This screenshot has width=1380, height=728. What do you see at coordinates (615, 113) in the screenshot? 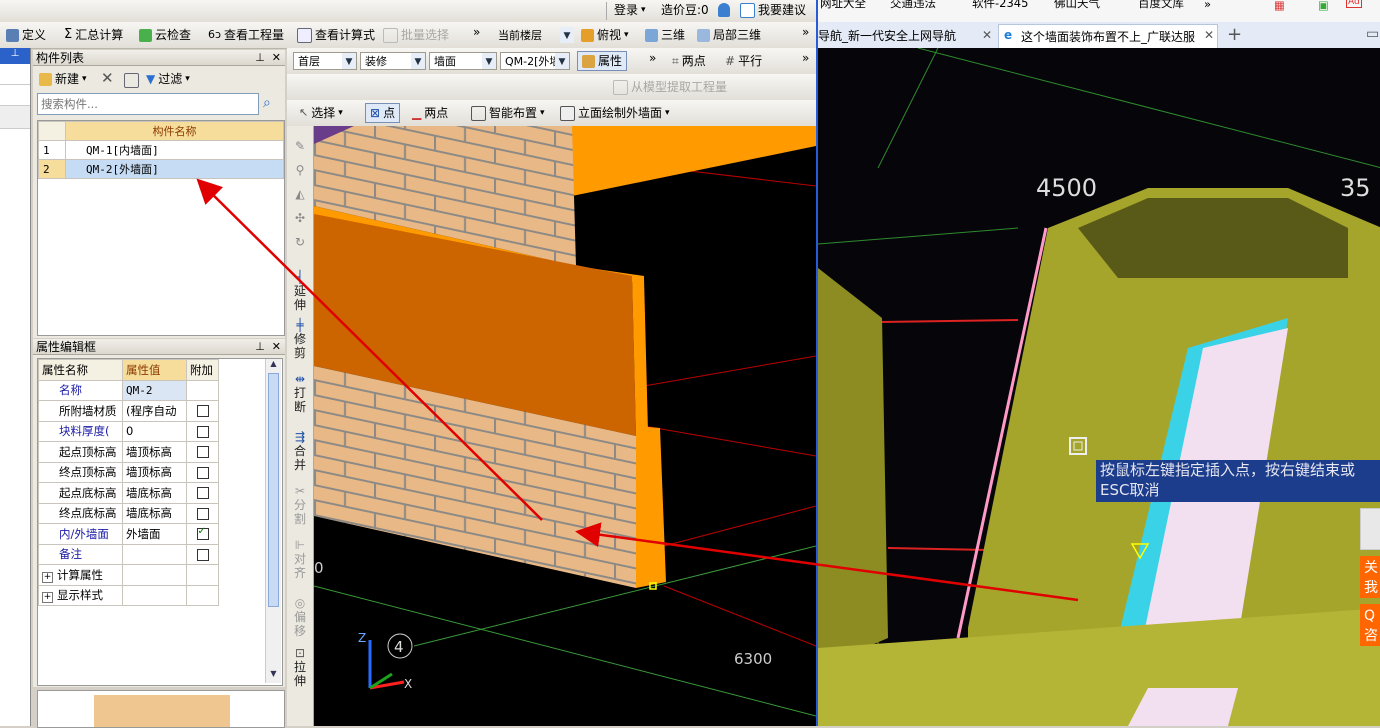
I see `elevation-draw-button: 立面绘制外墙面 ▾` at bounding box center [615, 113].